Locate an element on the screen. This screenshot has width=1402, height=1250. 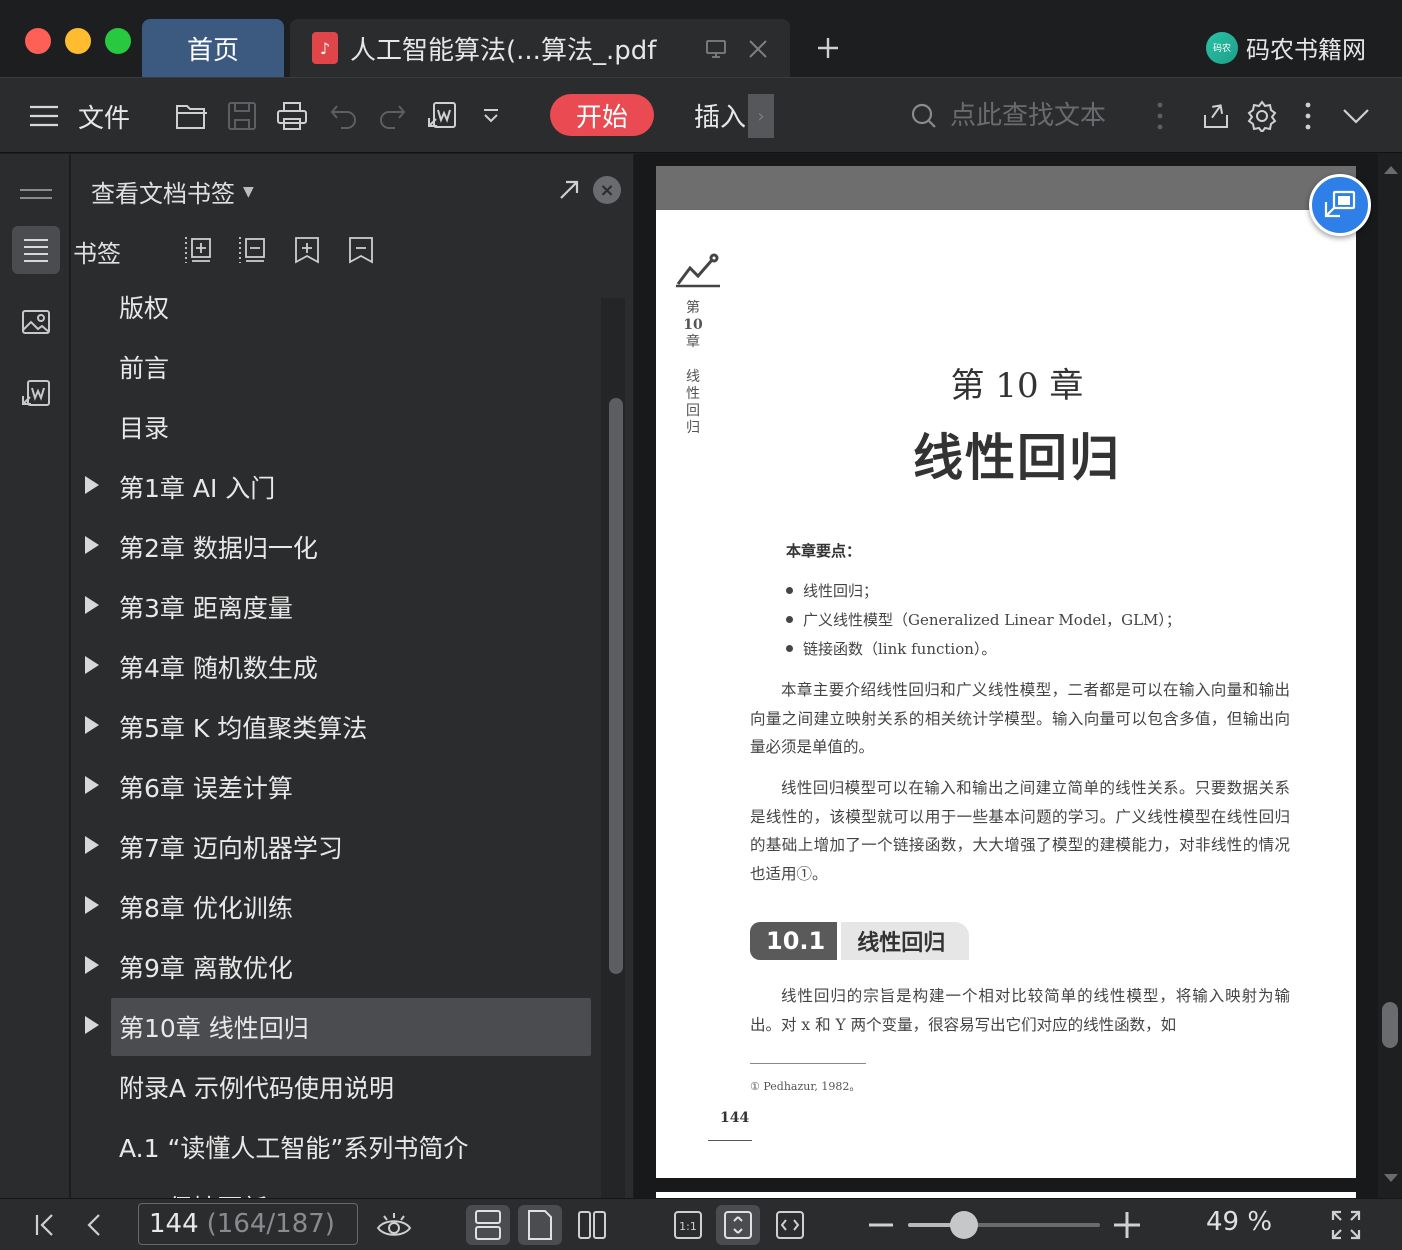
bookmarks-label: 书签 is located at coordinates (97, 254).